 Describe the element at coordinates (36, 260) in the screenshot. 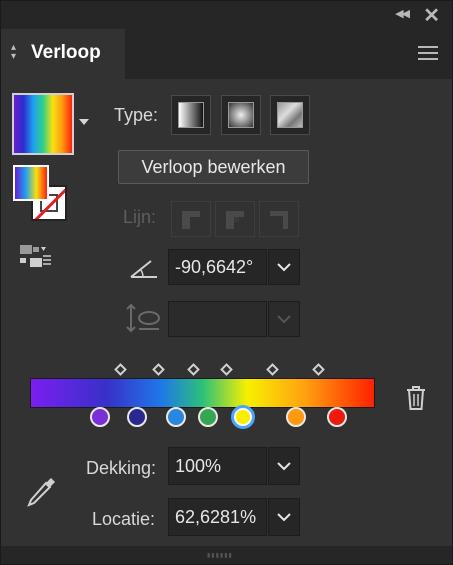

I see `swap-fill-stroke-icon` at that location.